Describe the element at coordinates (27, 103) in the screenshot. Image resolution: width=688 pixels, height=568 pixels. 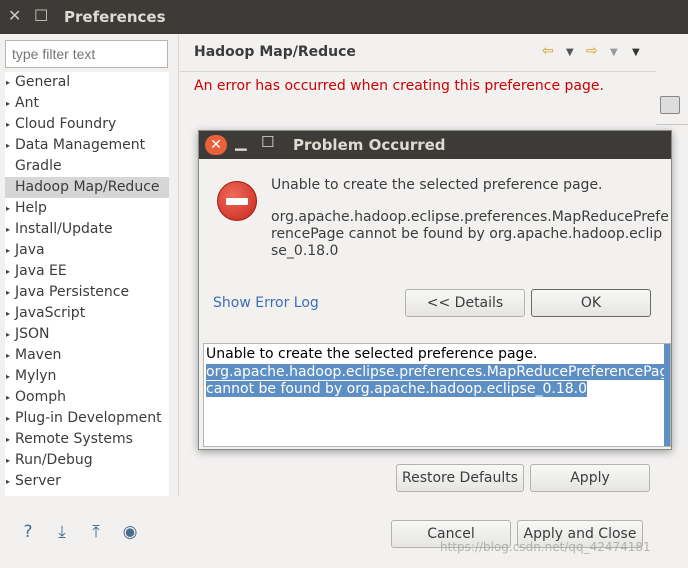
I see `tree-item-label: Ant` at that location.